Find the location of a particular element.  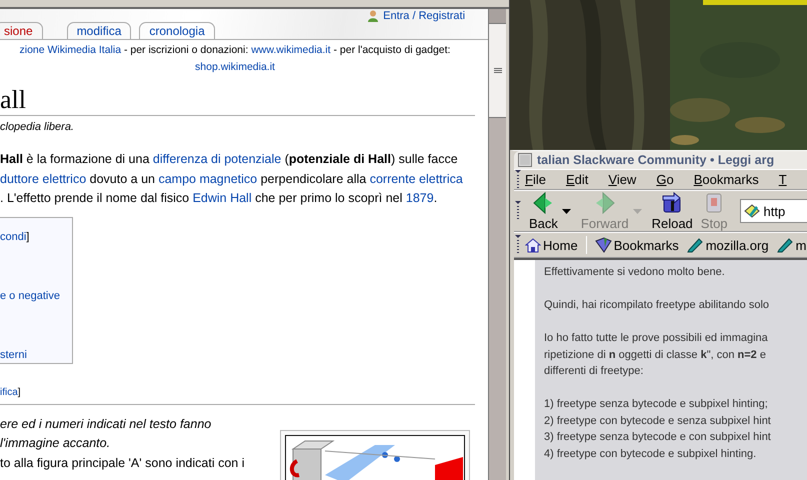

menu-item: Edit is located at coordinates (577, 179).